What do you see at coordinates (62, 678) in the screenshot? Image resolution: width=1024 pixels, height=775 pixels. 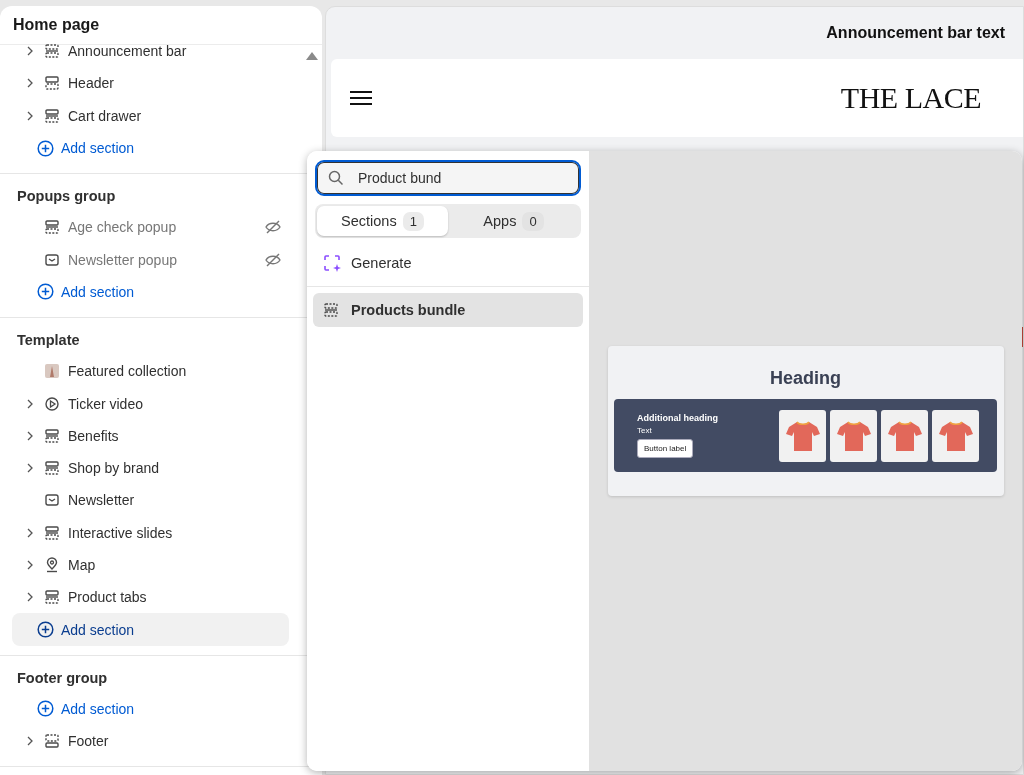 I see `group-title: Footer group` at bounding box center [62, 678].